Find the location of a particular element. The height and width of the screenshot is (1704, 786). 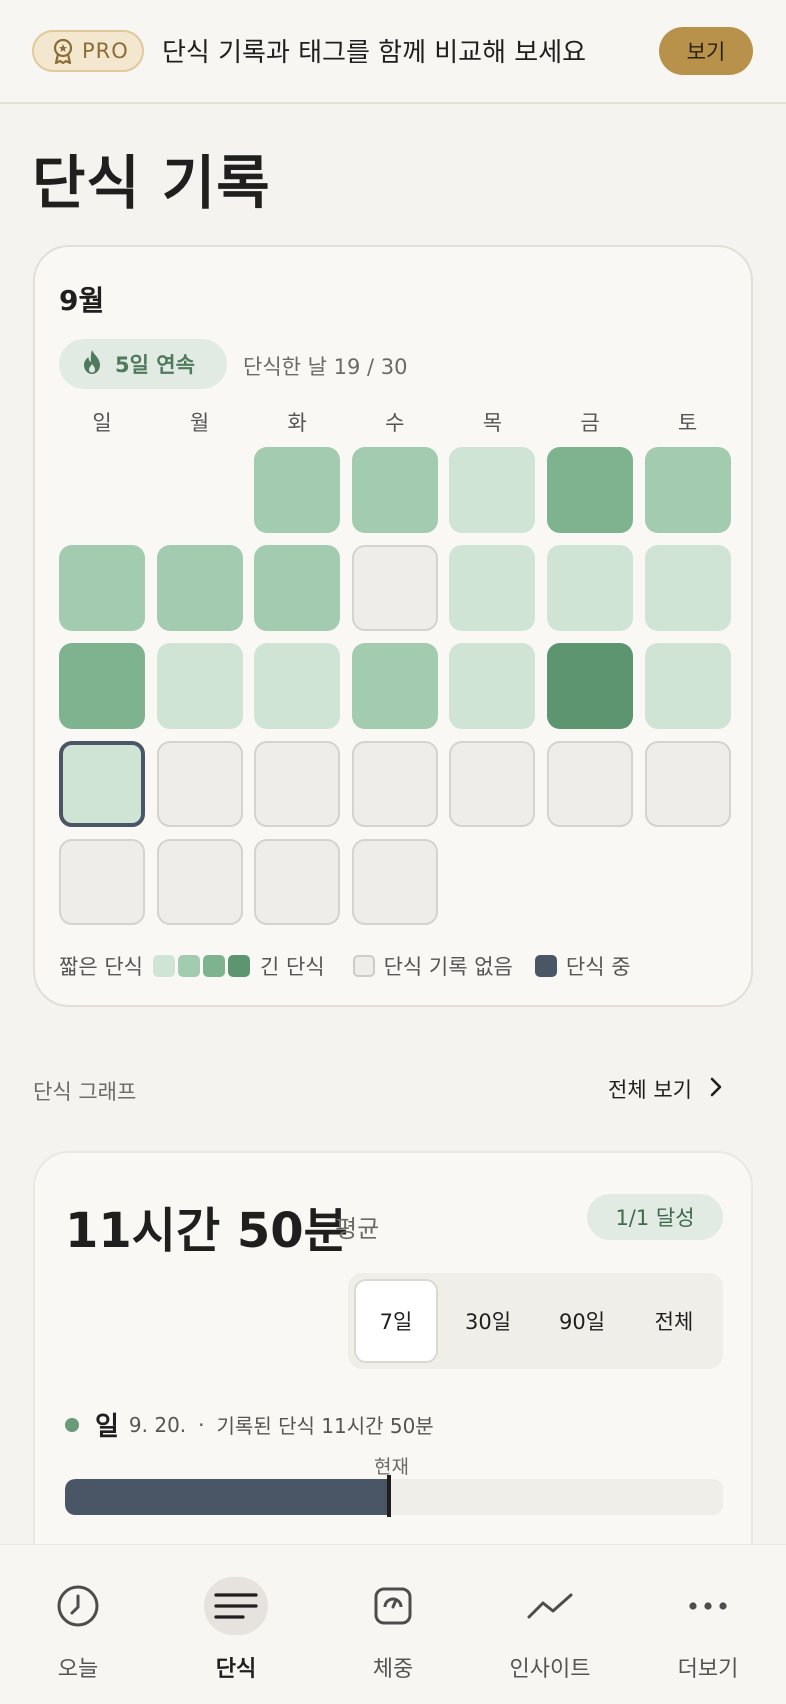

weekday-label: 일 is located at coordinates (102, 423).